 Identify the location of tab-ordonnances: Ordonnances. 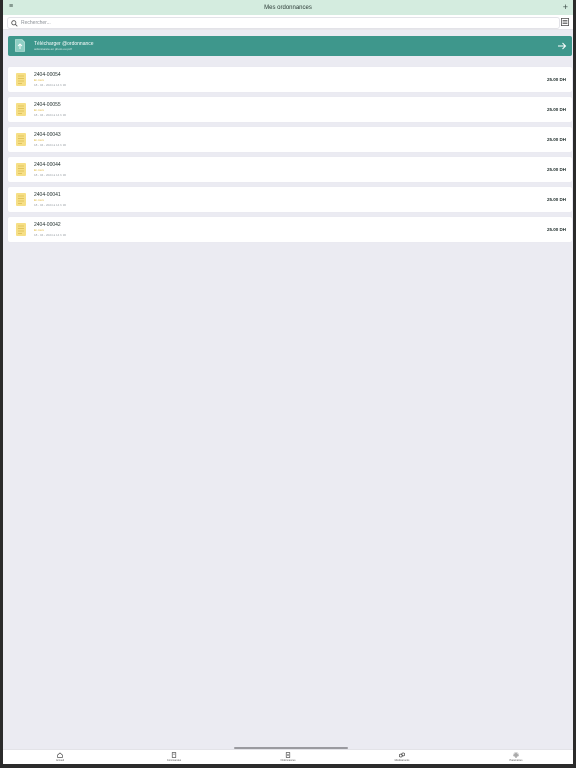
(288, 757).